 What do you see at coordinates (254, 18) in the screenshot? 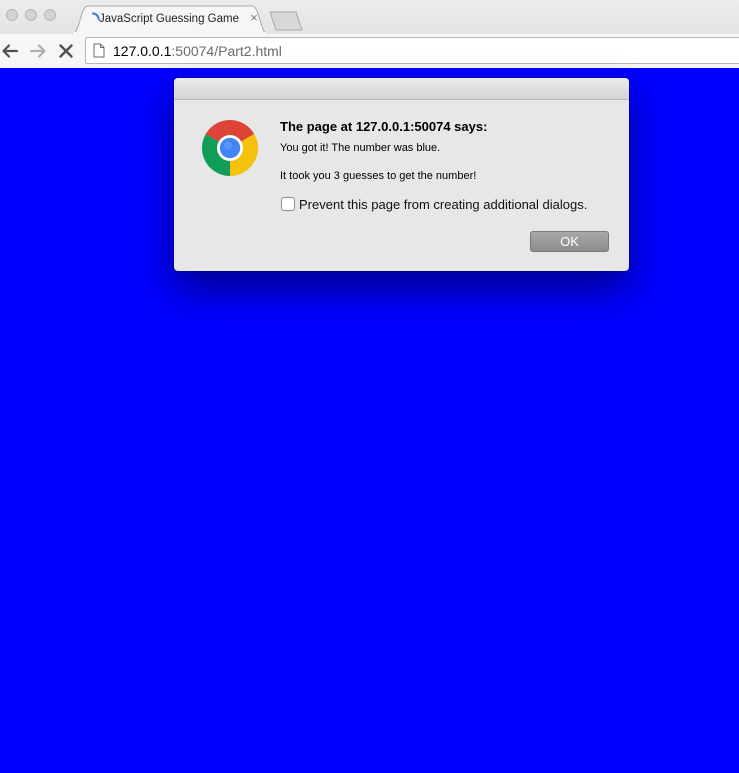
I see `tab-close-icon: ×` at bounding box center [254, 18].